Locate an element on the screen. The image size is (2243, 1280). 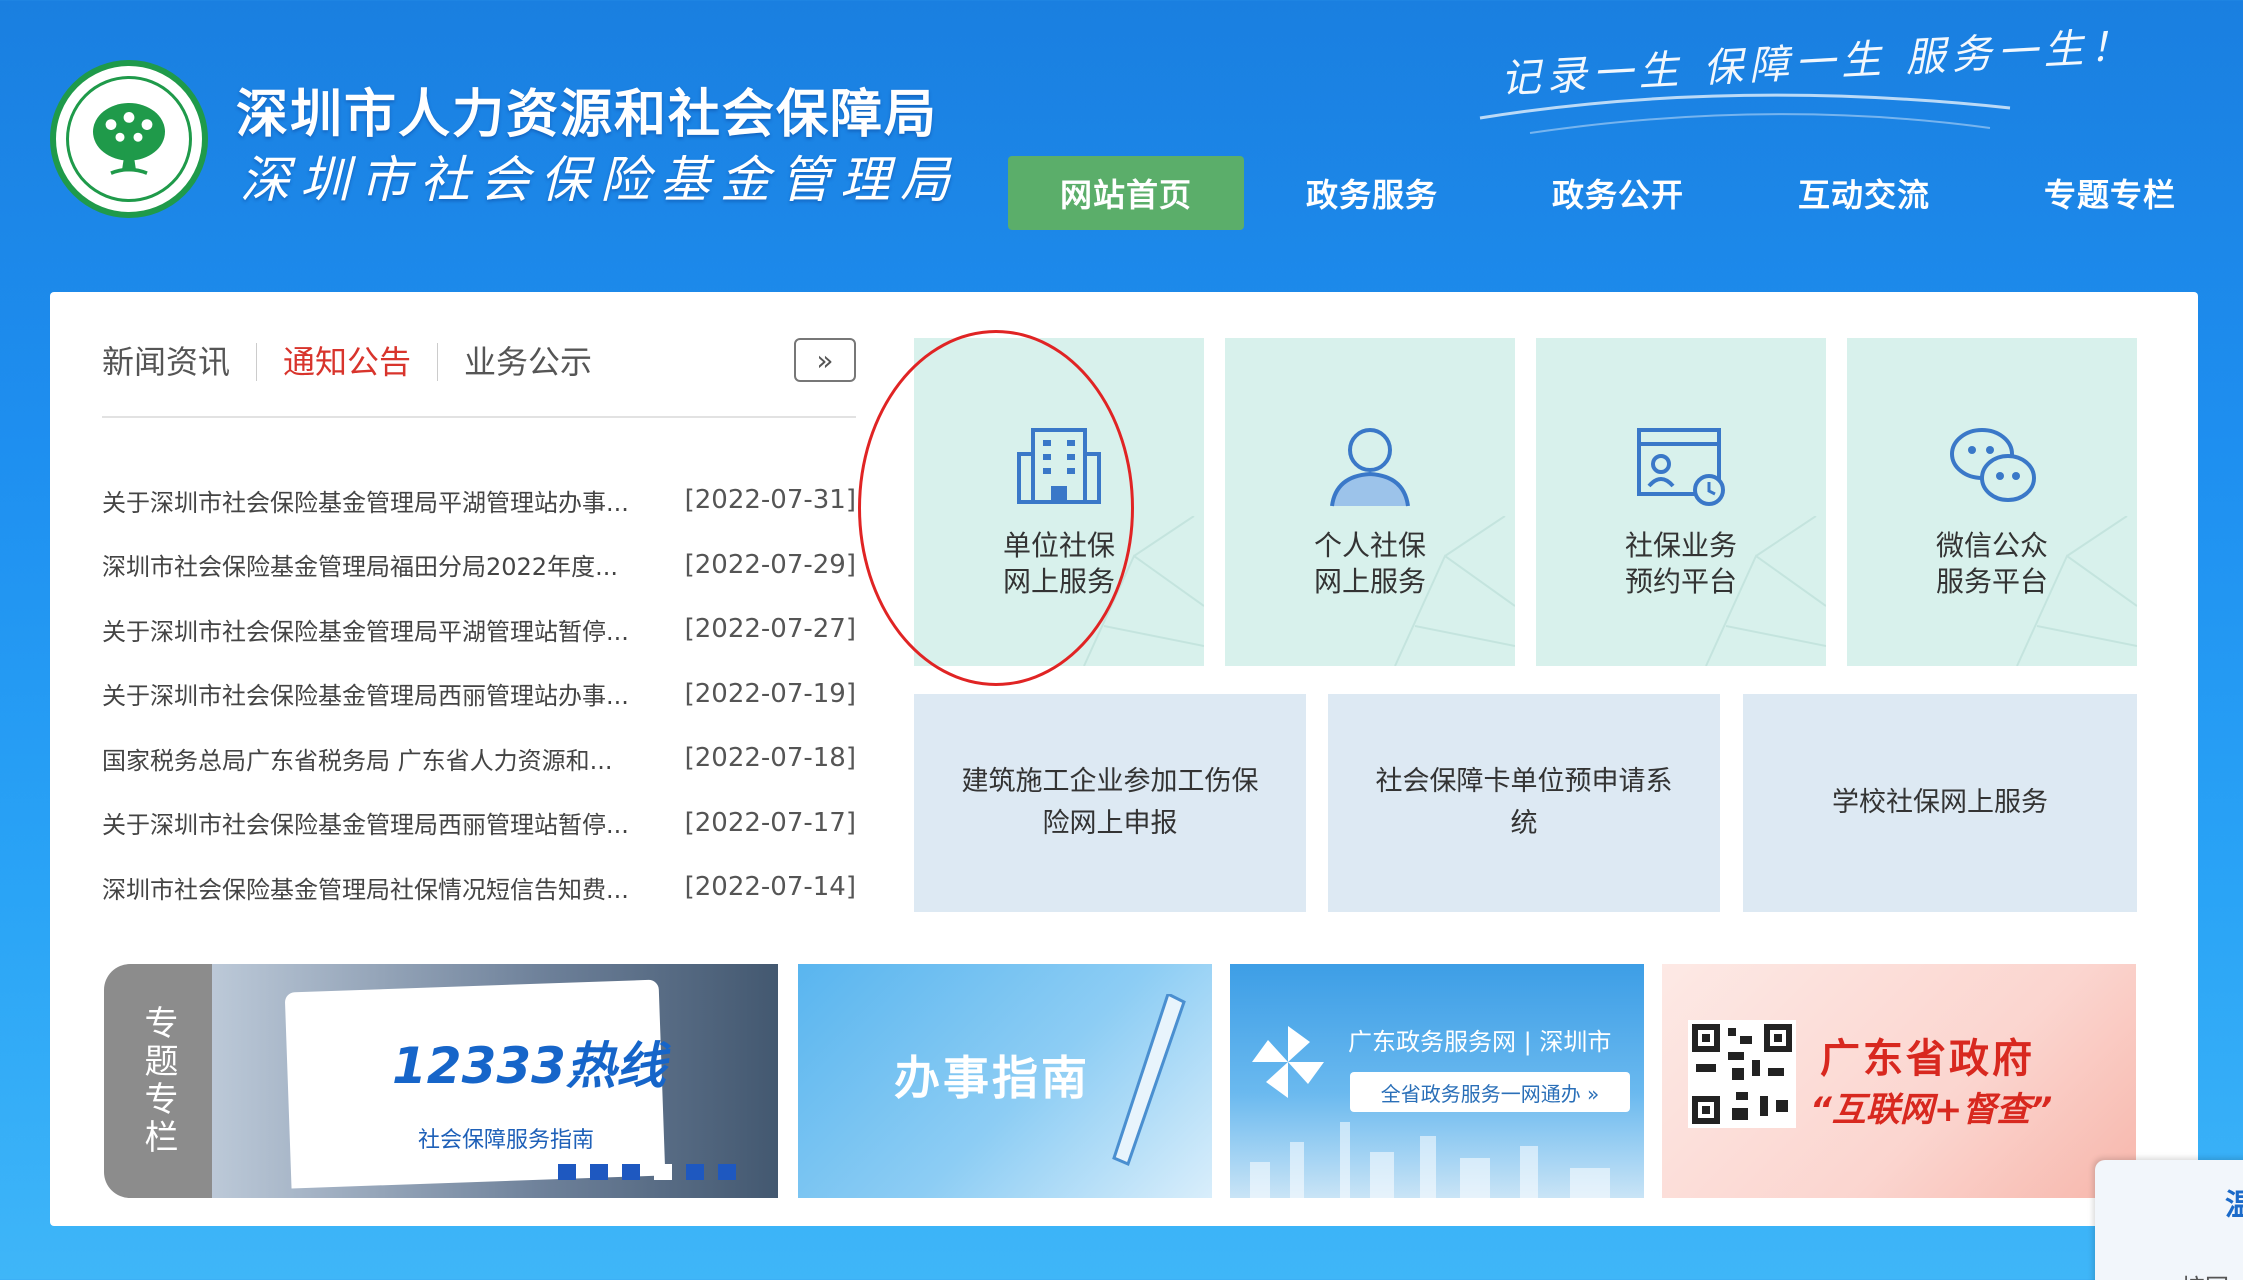
highlight-circle is located at coordinates (996, 508).